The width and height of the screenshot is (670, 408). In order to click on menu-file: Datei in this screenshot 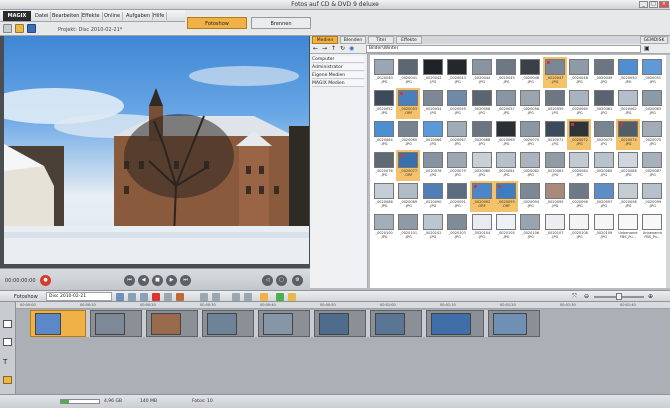, I will do `click(42, 16)`.